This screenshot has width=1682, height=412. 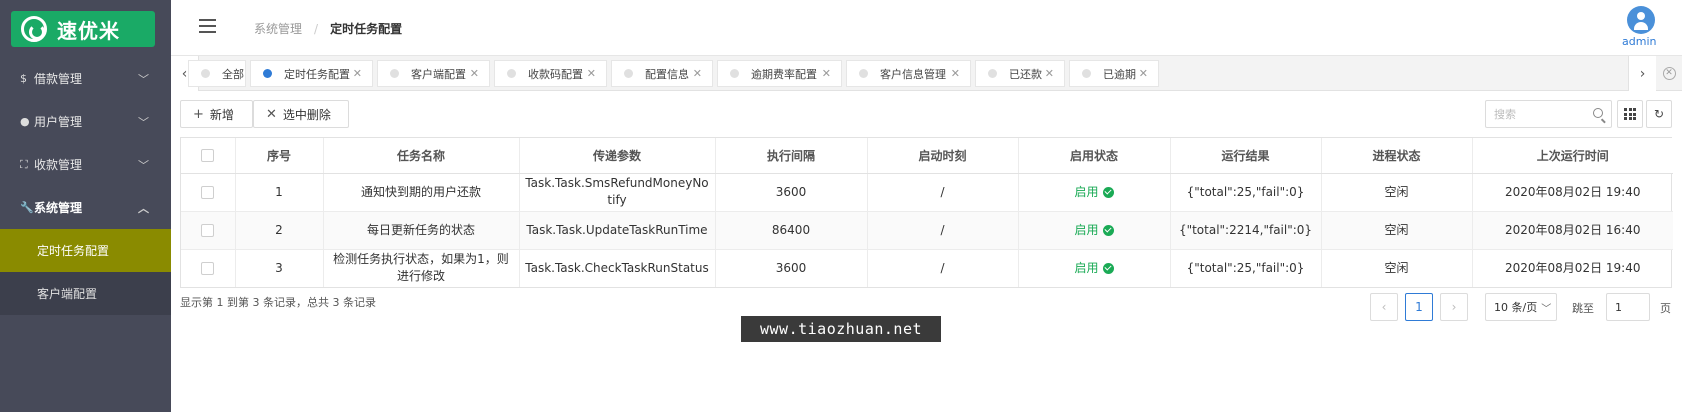 I want to click on column-header: 传递参数, so click(x=617, y=156).